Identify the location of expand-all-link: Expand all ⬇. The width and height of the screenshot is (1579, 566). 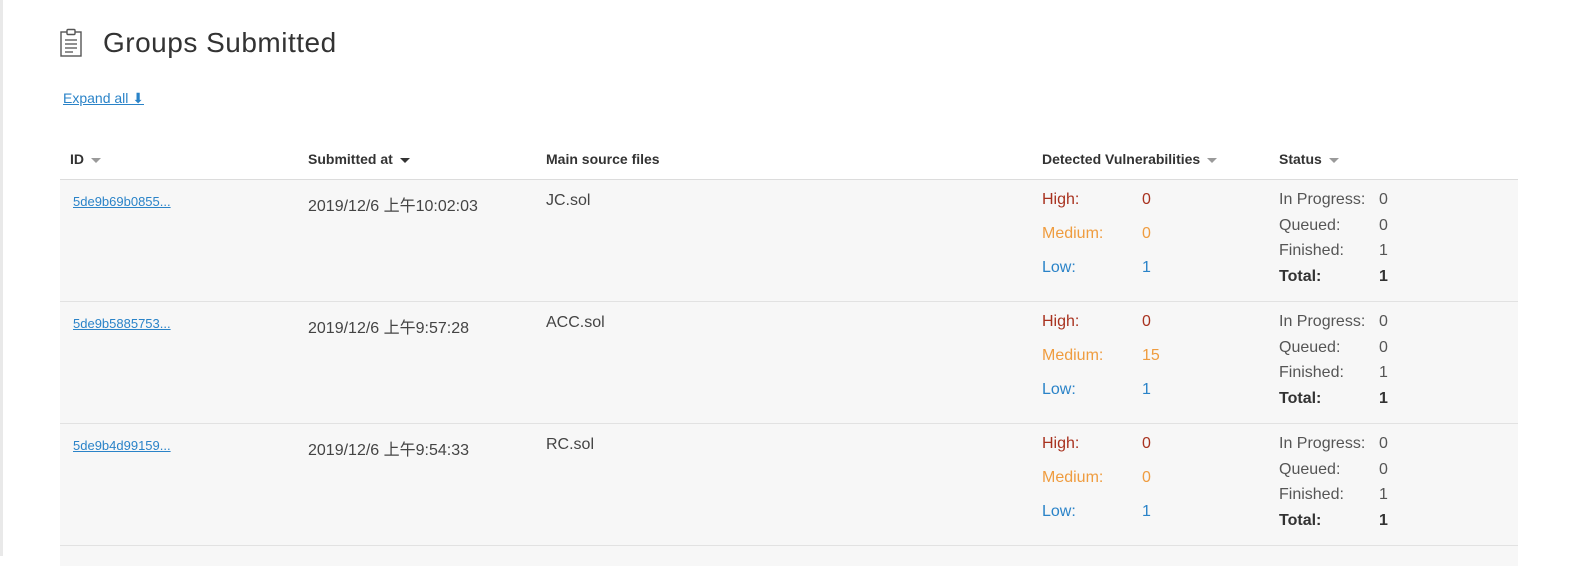
(103, 98).